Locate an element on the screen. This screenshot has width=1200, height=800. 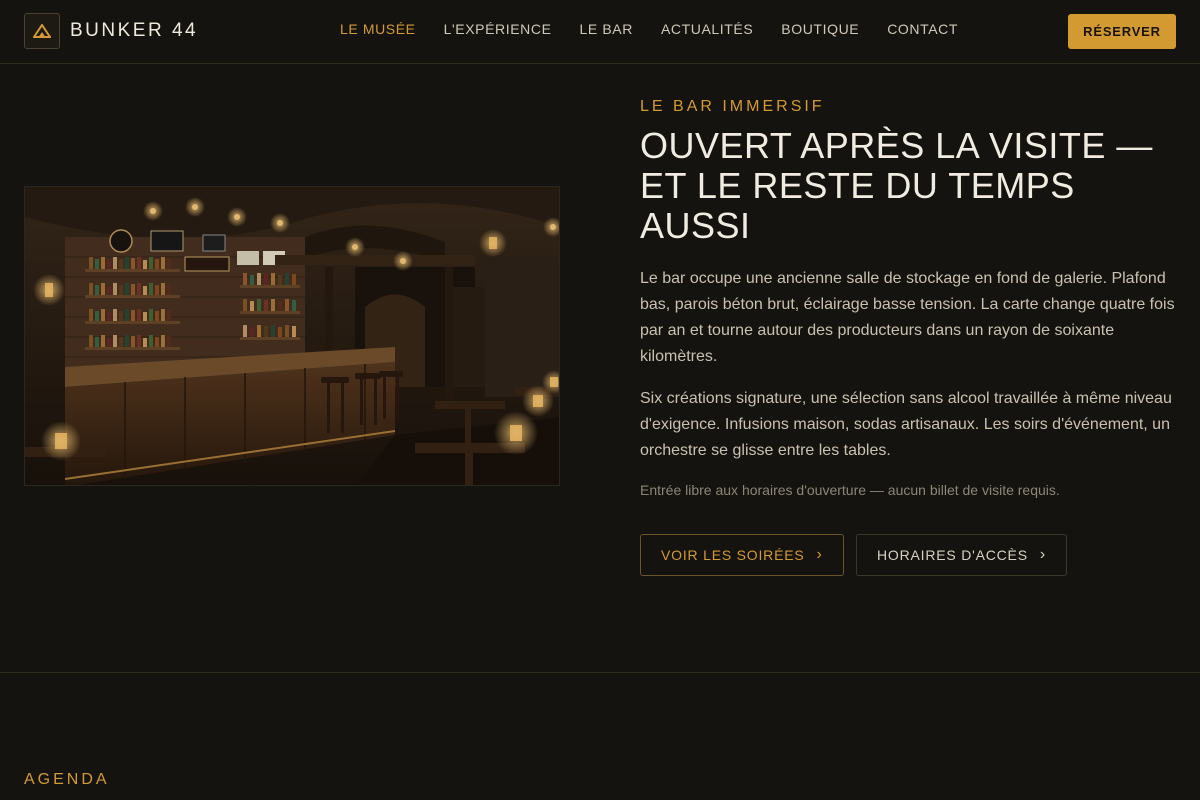
brand-logo: BUNKER 44 is located at coordinates (111, 31).